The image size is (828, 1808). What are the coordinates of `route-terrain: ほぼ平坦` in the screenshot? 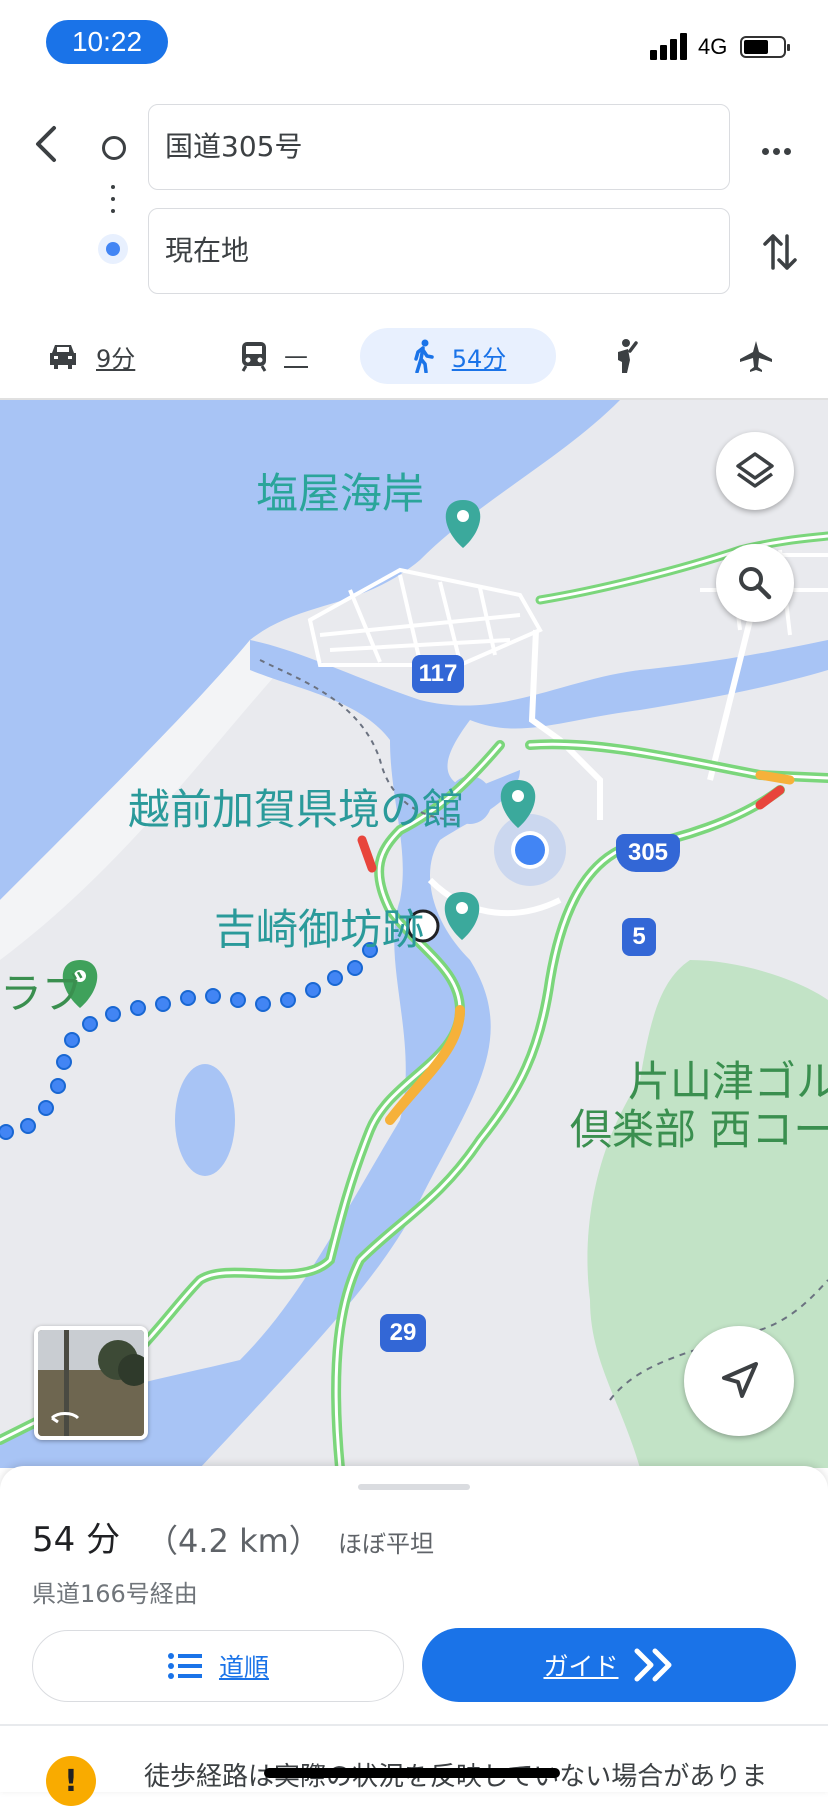 It's located at (386, 1544).